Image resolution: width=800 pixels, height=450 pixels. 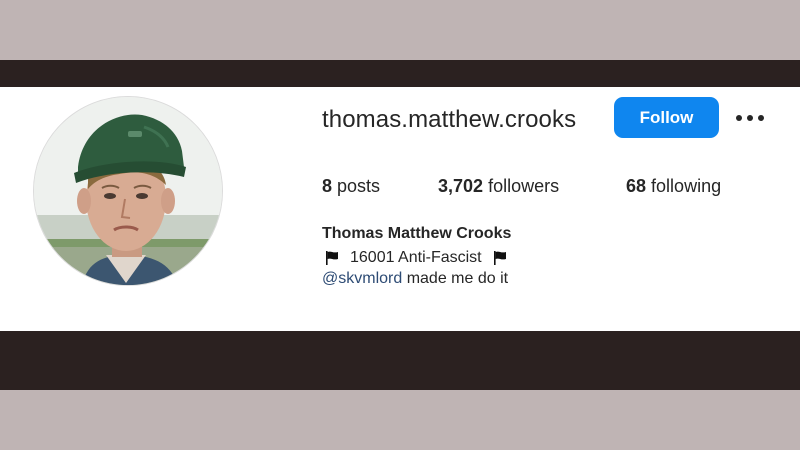 I want to click on bottom-dark-band, so click(x=400, y=360).